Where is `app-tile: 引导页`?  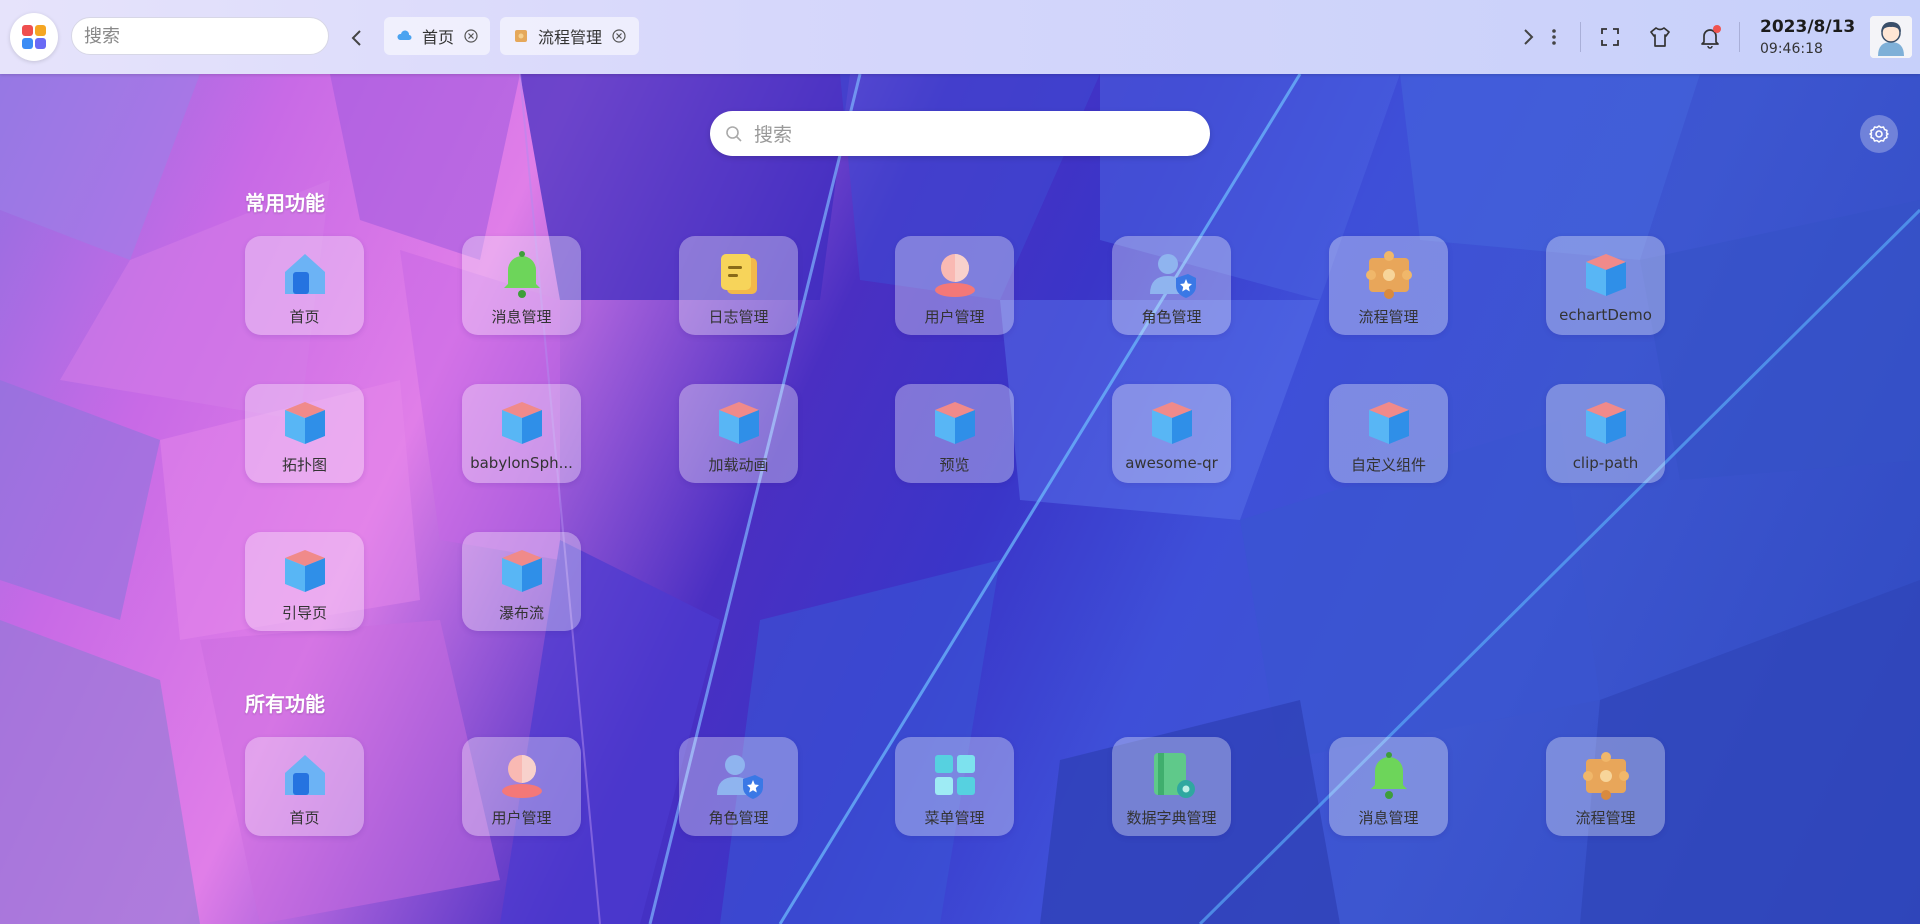 app-tile: 引导页 is located at coordinates (304, 581).